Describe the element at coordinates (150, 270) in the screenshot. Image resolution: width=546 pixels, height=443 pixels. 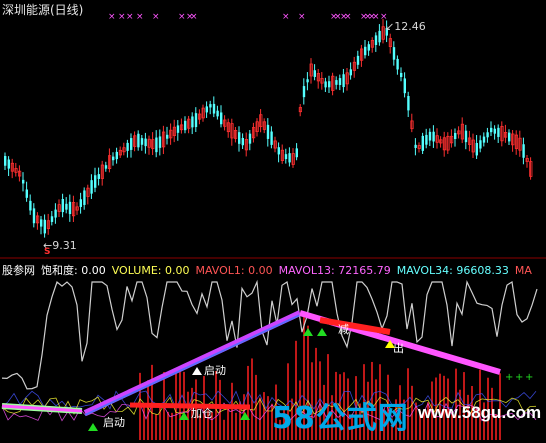
I see `volume-value: VOLUME: 0.00` at that location.